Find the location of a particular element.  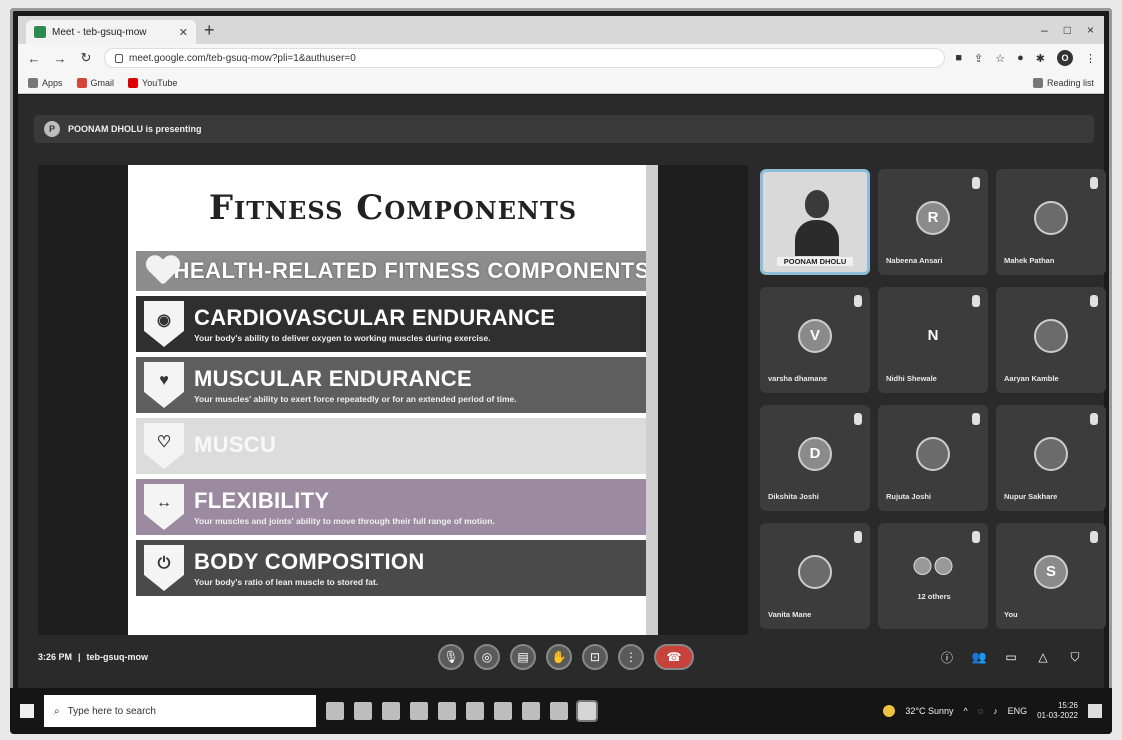

participant-avatar: N is located at coordinates (933, 335).